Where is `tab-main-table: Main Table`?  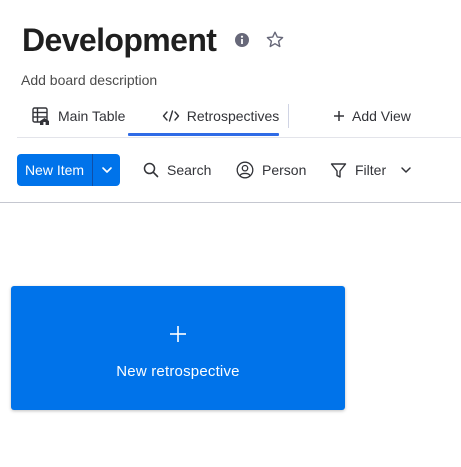
tab-main-table: Main Table is located at coordinates (78, 116).